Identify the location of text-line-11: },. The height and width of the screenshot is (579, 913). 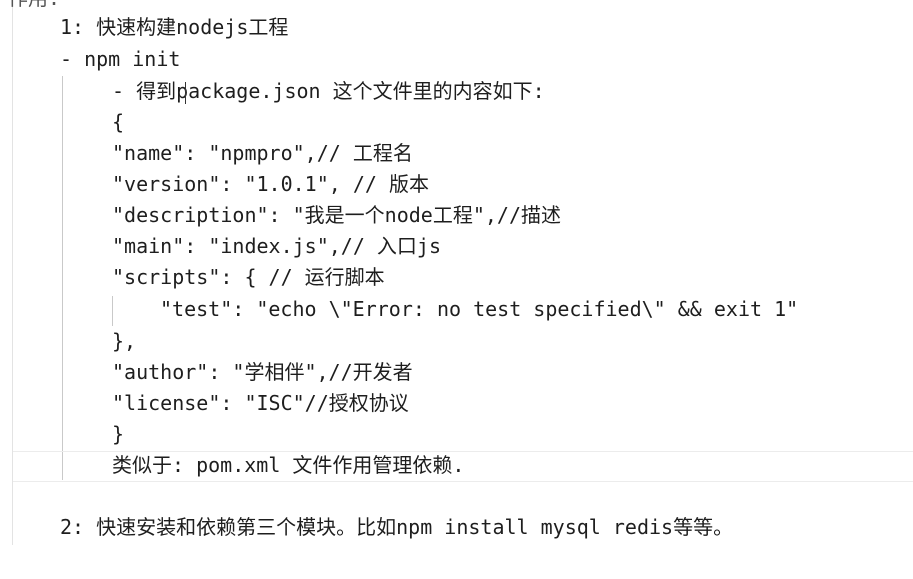
(124, 341).